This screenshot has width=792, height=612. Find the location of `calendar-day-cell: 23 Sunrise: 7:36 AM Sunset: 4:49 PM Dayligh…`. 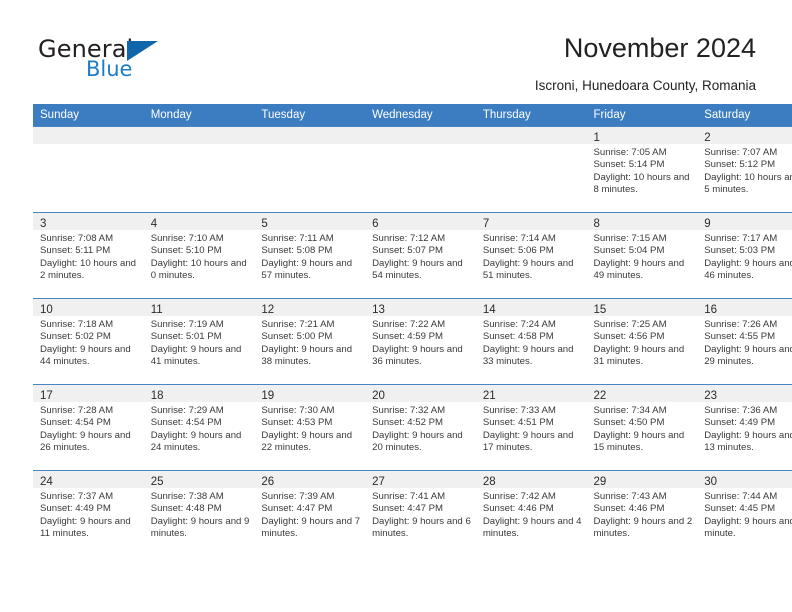

calendar-day-cell: 23 Sunrise: 7:36 AM Sunset: 4:49 PM Dayligh… is located at coordinates (744, 427).